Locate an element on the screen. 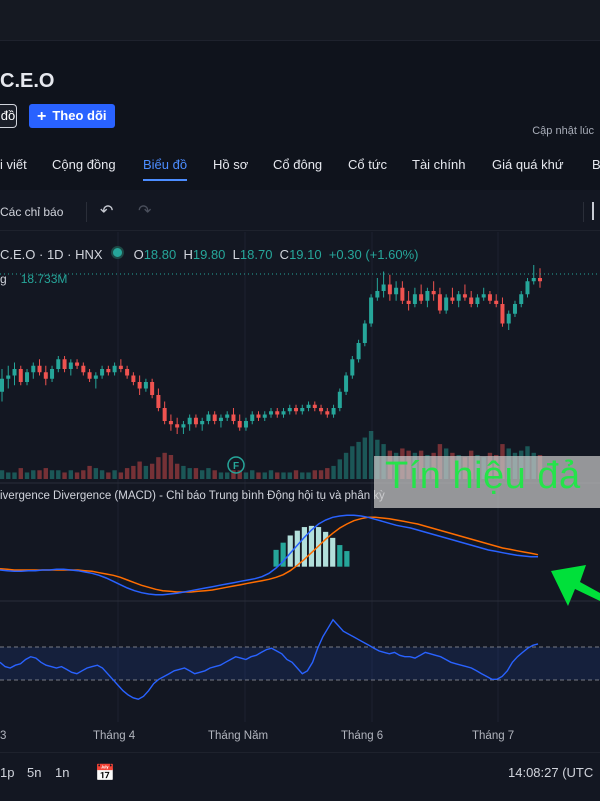 Image resolution: width=600 pixels, height=801 pixels. page-title: C.E.O is located at coordinates (27, 81).